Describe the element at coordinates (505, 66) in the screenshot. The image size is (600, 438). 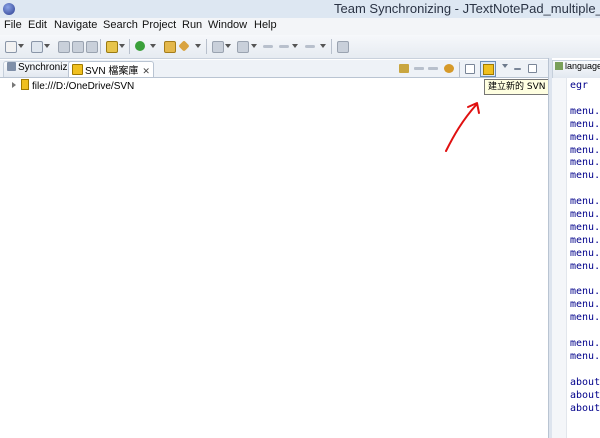
I see `view-menu-icon` at that location.